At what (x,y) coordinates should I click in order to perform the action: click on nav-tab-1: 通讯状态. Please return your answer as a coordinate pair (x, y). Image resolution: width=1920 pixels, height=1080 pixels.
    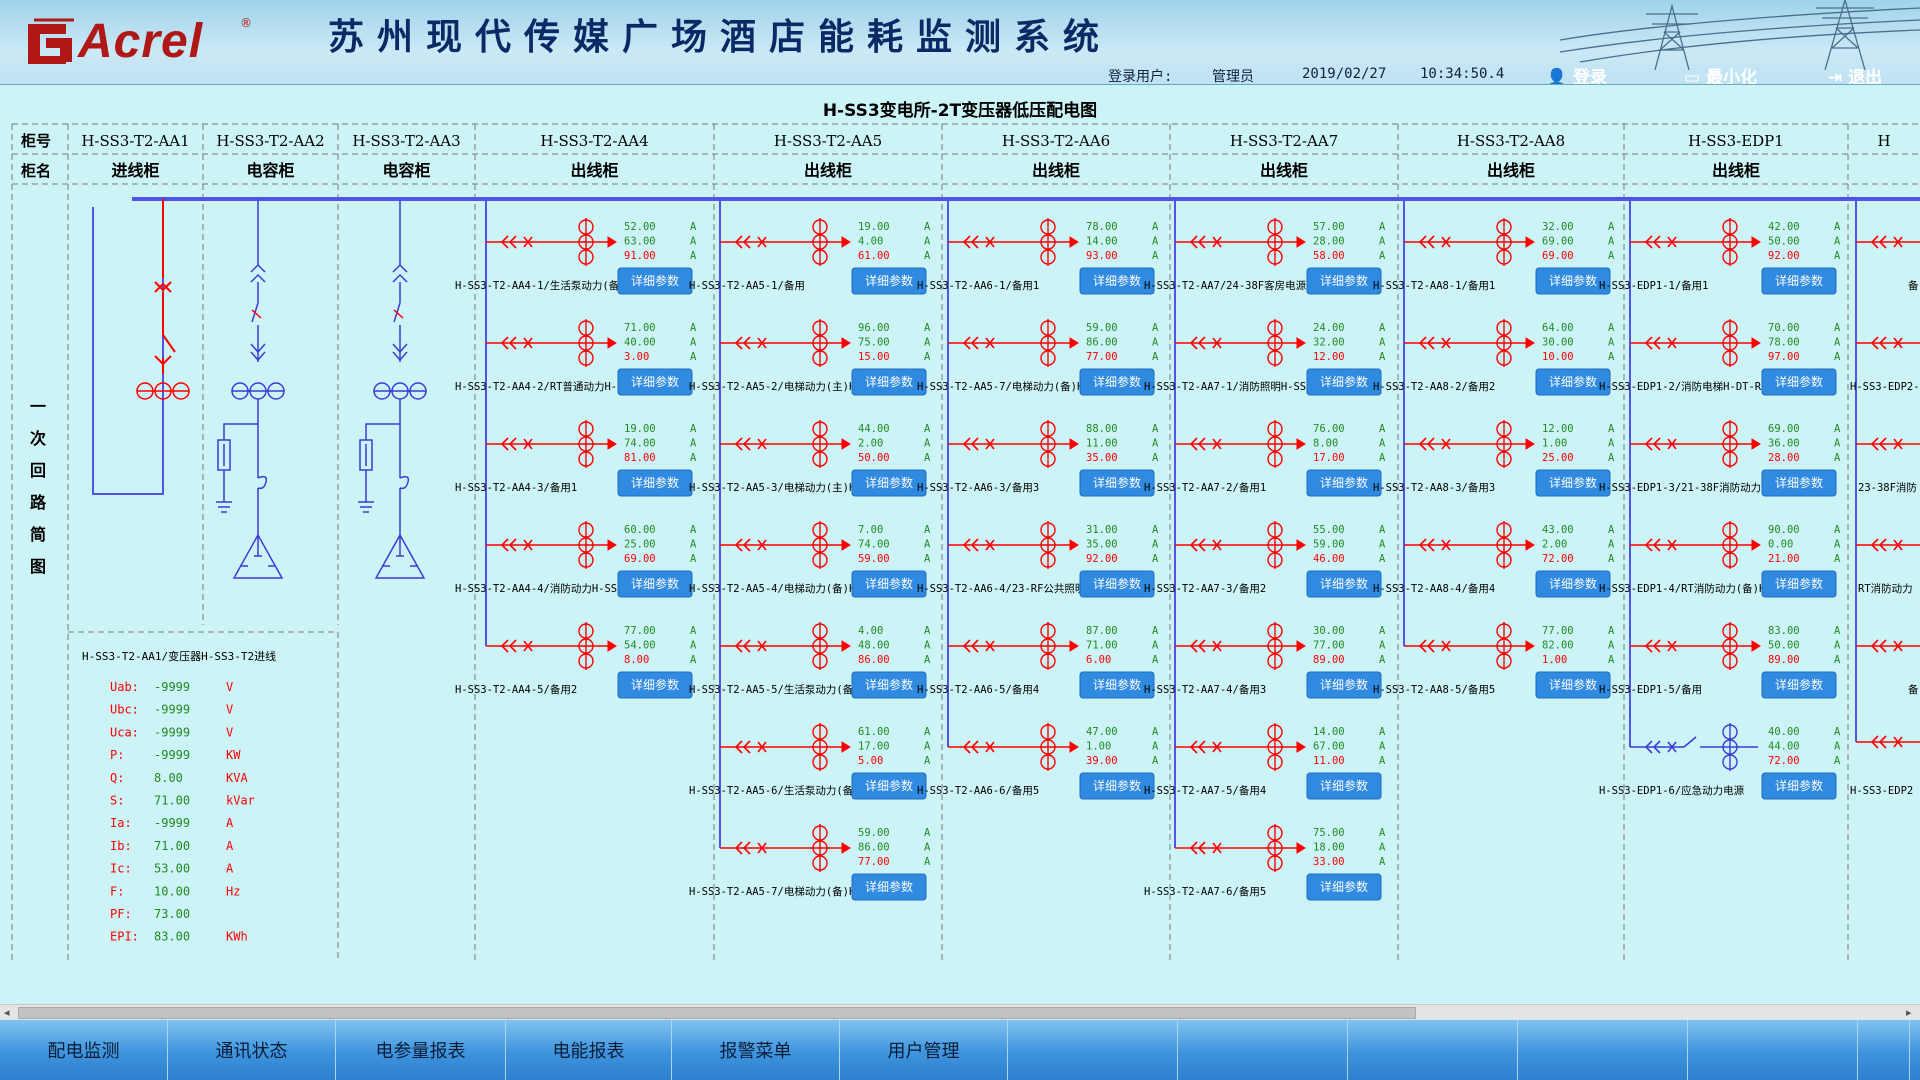
    Looking at the image, I should click on (252, 1050).